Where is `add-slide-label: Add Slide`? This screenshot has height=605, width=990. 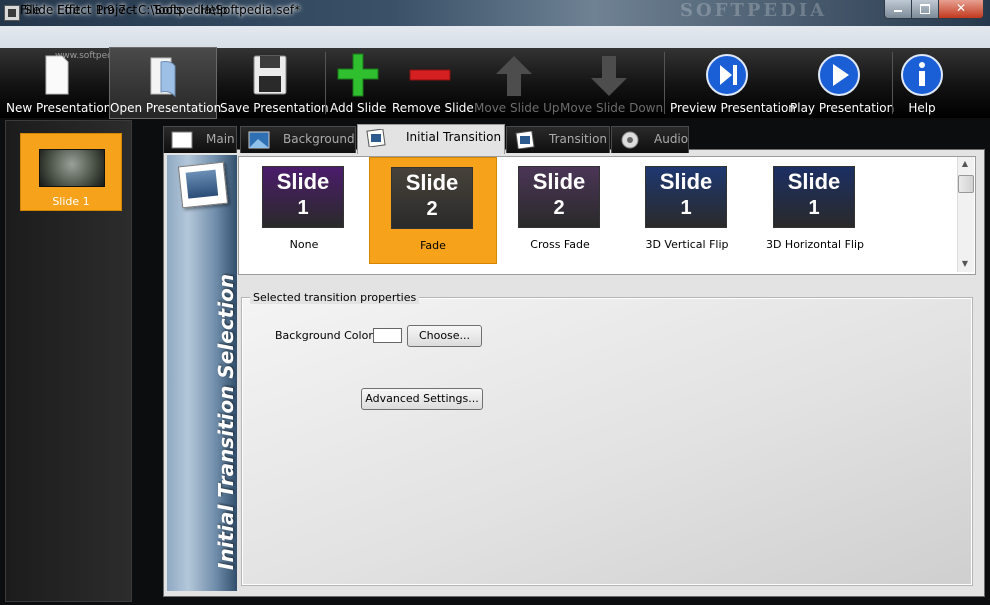 add-slide-label: Add Slide is located at coordinates (358, 108).